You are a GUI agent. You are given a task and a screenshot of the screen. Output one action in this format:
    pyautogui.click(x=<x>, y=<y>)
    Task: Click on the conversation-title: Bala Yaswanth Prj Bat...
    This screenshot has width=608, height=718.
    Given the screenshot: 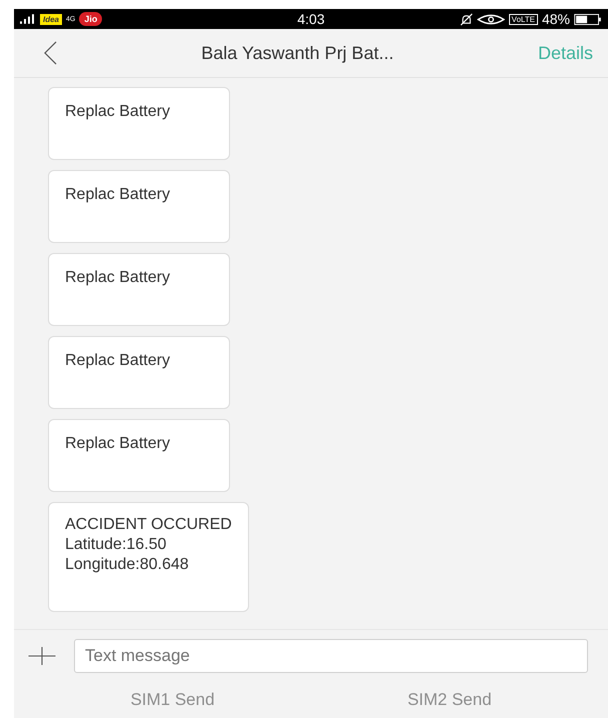 What is the action you would take?
    pyautogui.click(x=297, y=53)
    